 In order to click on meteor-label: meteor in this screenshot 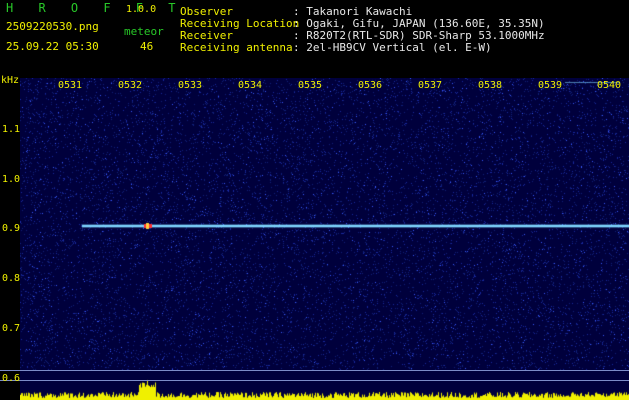, I will do `click(144, 31)`.